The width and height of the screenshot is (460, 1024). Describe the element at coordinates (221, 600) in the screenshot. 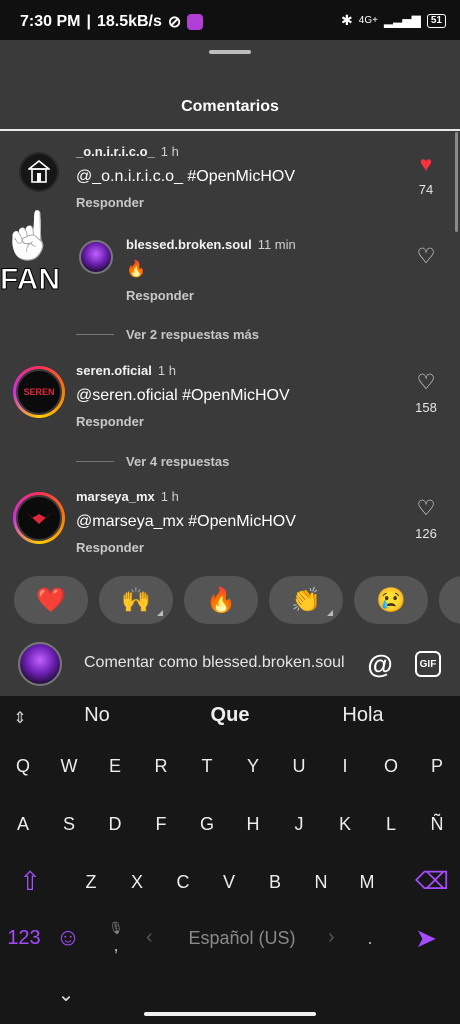

I see `emoji-fire-button: 🔥` at that location.